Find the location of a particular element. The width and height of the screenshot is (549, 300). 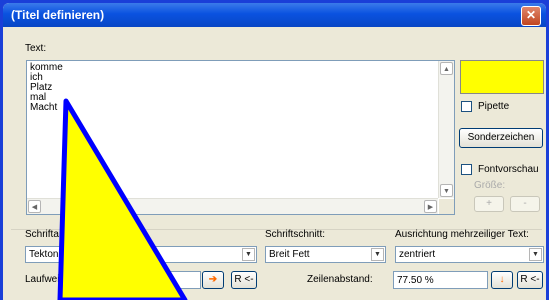

font-preview-label: Fontvorschau is located at coordinates (508, 169).